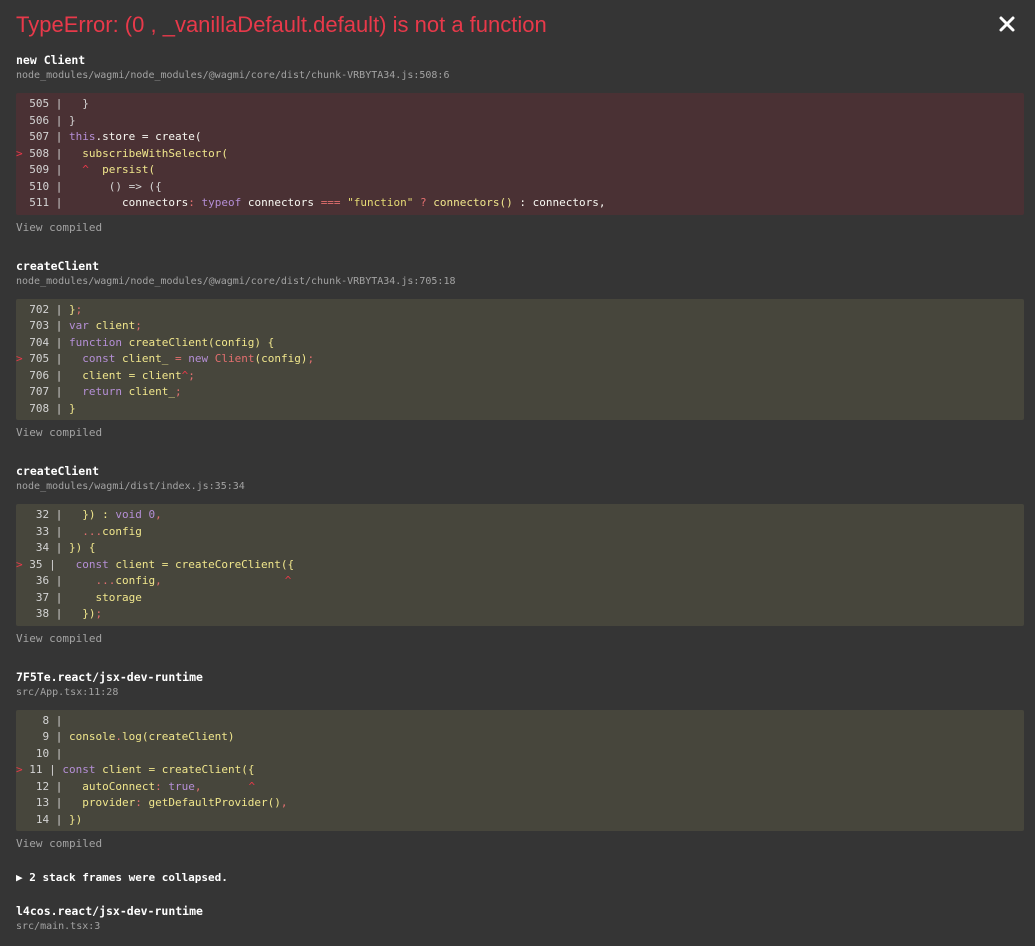  I want to click on code-line-error: > 11 | const client = createClient({, so click(520, 770).